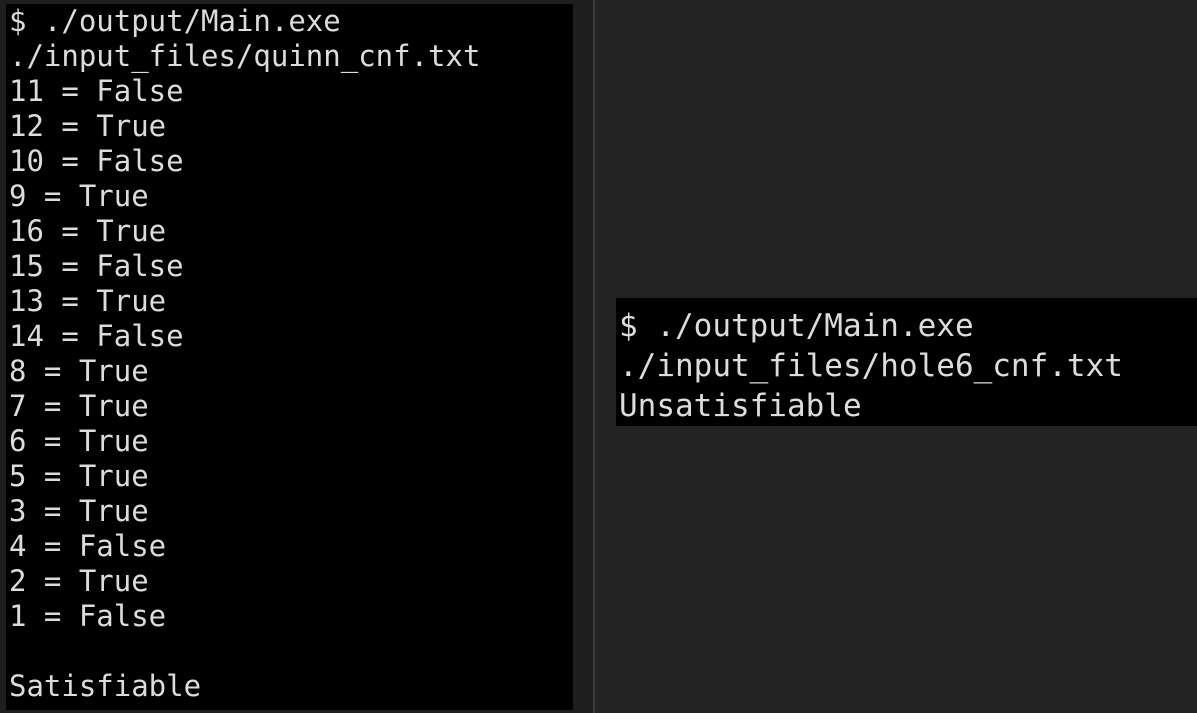 The width and height of the screenshot is (1197, 713). I want to click on input-file-path: ./input_files/quinn_cnf.txt, so click(245, 56).